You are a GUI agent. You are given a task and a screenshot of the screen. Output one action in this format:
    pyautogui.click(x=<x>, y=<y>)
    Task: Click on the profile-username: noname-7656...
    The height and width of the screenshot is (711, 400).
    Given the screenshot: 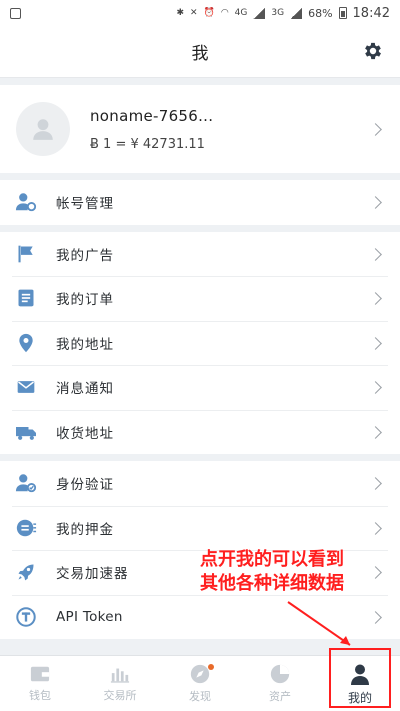 What is the action you would take?
    pyautogui.click(x=152, y=115)
    